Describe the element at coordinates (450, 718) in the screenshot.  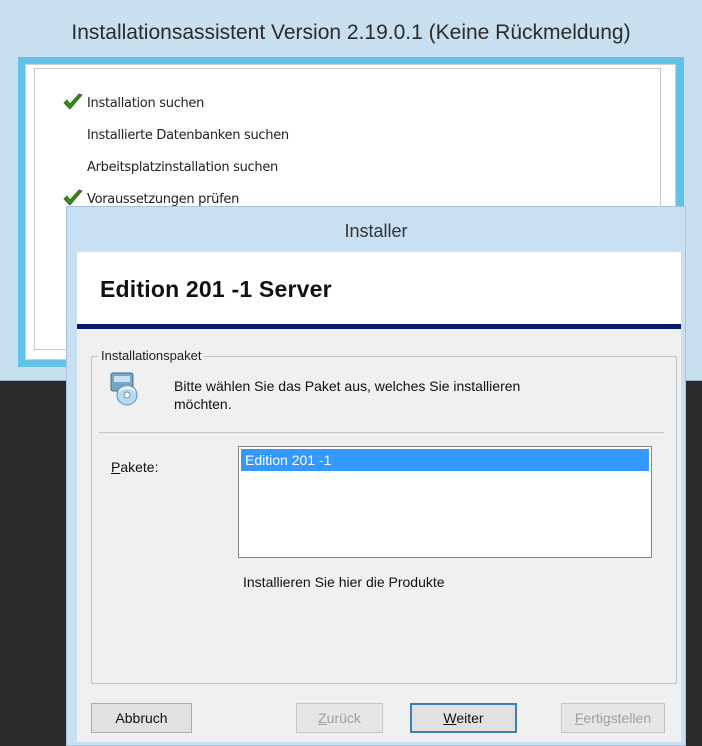
I see `accelerator-key: W` at that location.